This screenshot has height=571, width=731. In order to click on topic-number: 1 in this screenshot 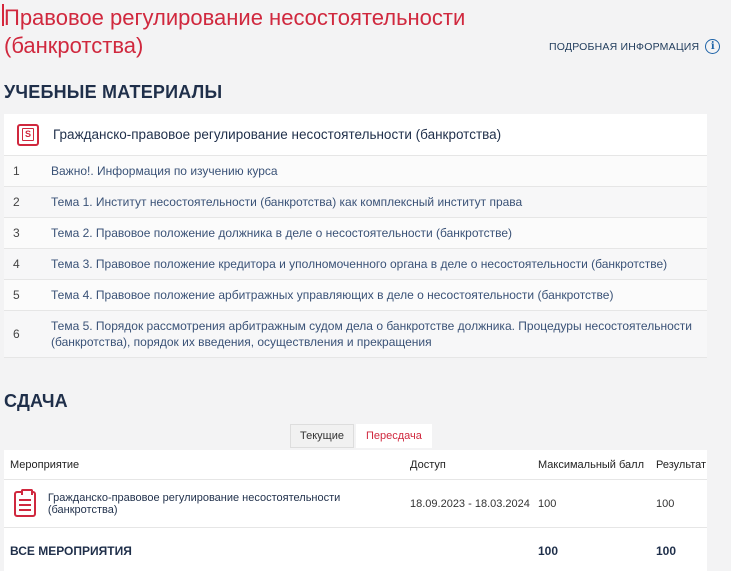, I will do `click(16, 171)`.